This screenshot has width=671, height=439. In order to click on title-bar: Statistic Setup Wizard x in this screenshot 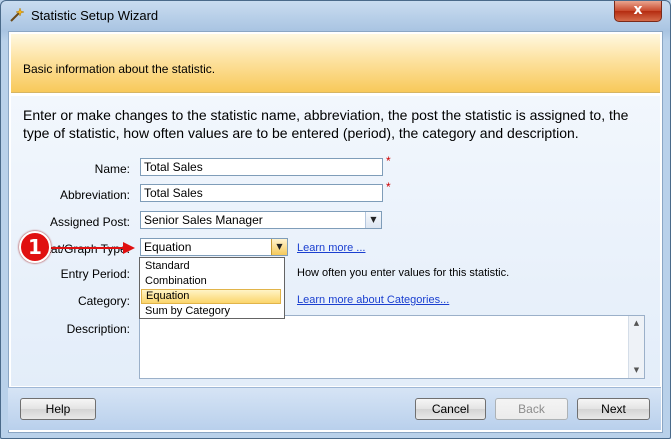, I will do `click(335, 15)`.